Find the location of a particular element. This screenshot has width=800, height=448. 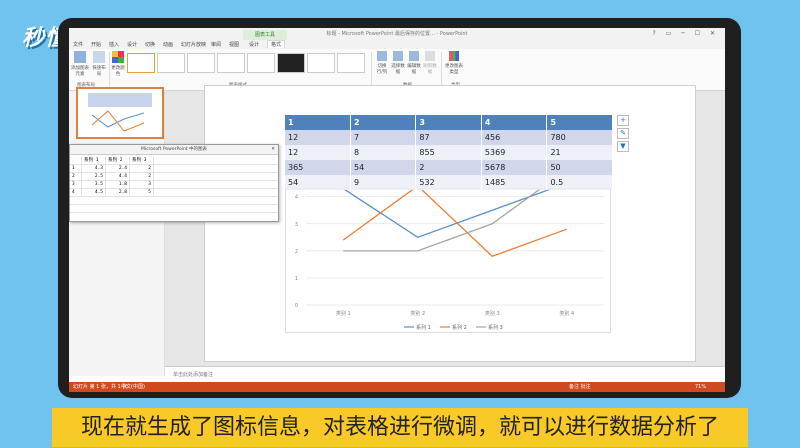

table-cell: 780 is located at coordinates (579, 137).